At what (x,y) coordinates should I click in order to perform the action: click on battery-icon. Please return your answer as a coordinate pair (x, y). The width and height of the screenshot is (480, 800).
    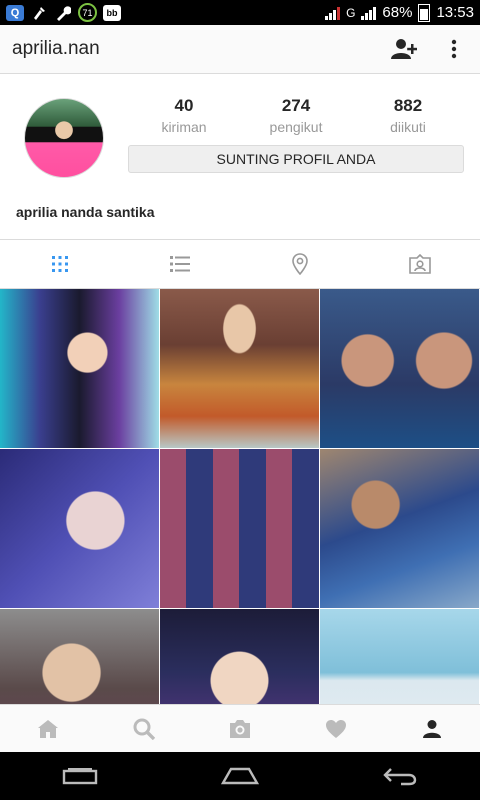
    Looking at the image, I should click on (424, 12).